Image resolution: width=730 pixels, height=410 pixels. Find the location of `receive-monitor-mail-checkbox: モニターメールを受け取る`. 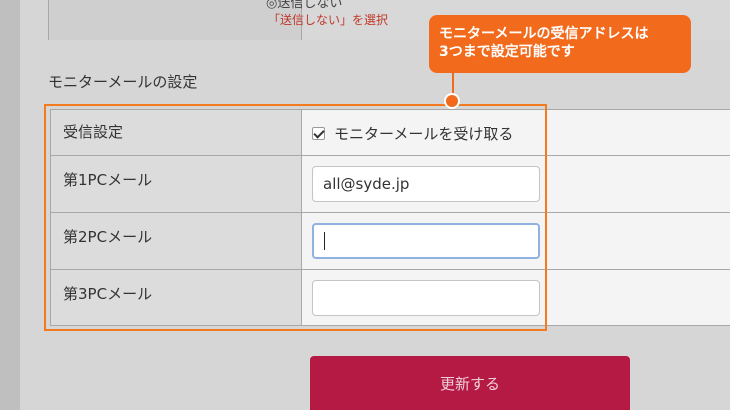

receive-monitor-mail-checkbox: モニターメールを受け取る is located at coordinates (412, 133).